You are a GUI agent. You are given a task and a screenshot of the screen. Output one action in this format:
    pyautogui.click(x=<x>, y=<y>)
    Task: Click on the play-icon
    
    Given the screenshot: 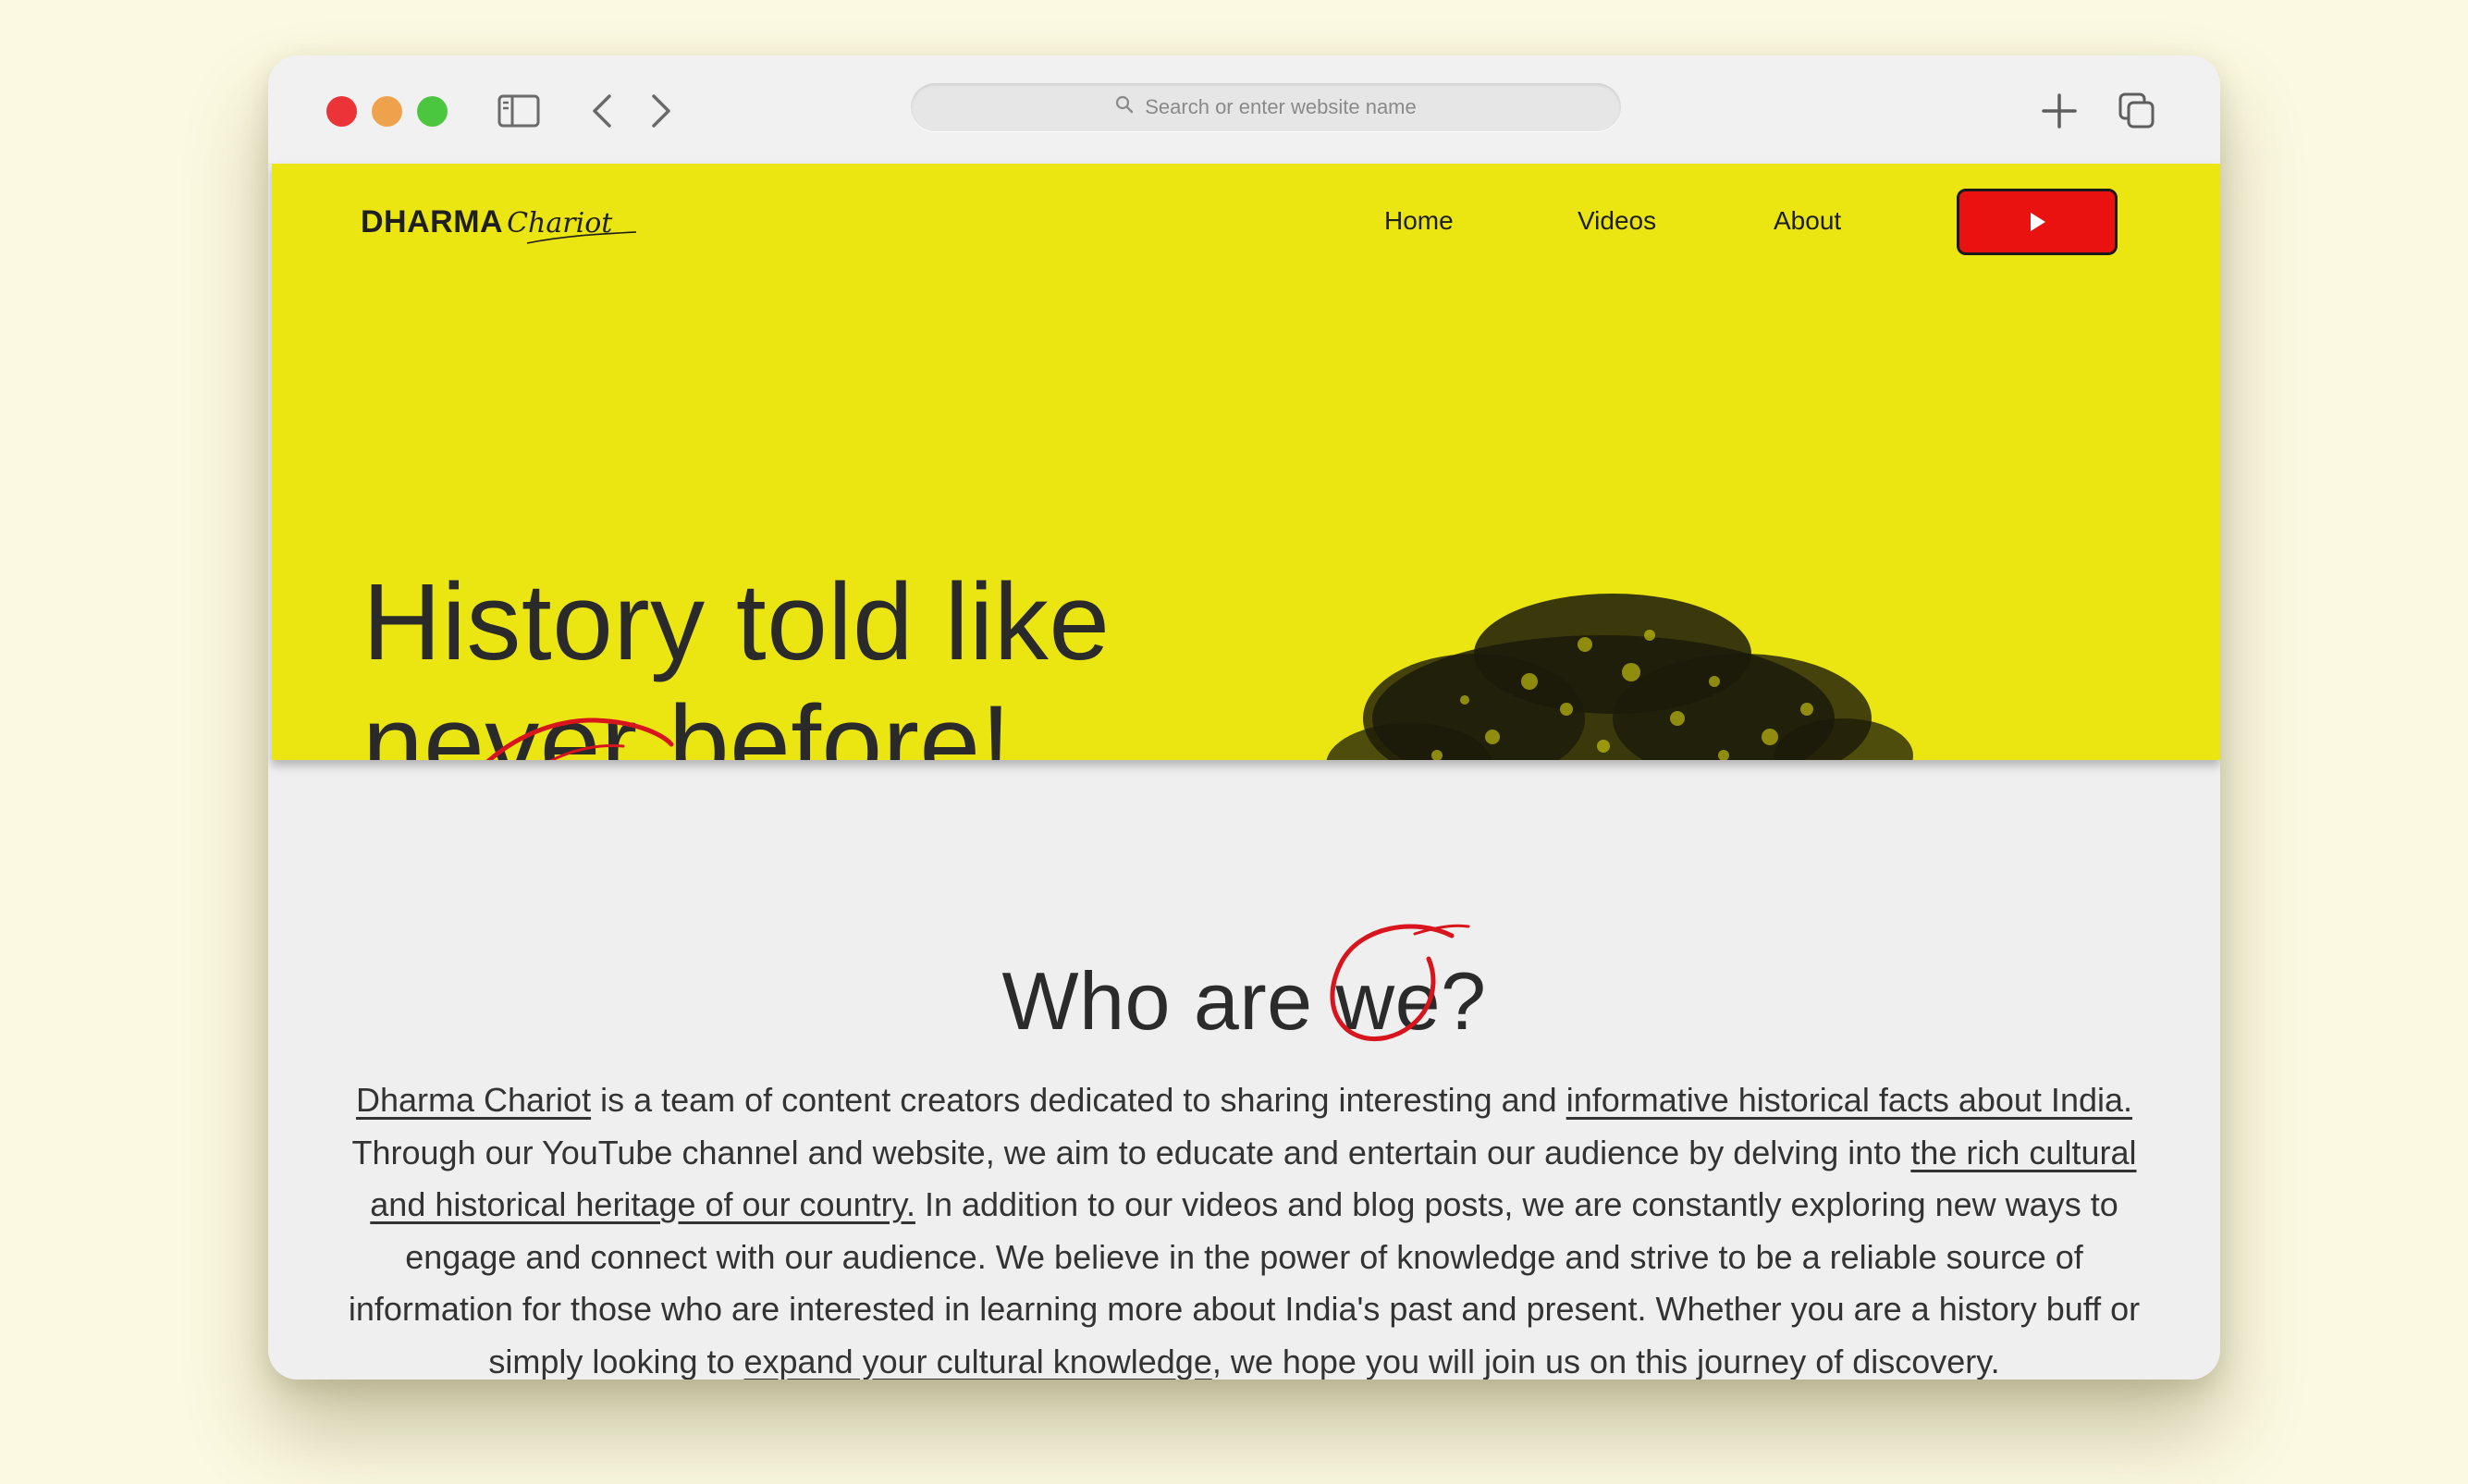 What is the action you would take?
    pyautogui.click(x=2038, y=222)
    